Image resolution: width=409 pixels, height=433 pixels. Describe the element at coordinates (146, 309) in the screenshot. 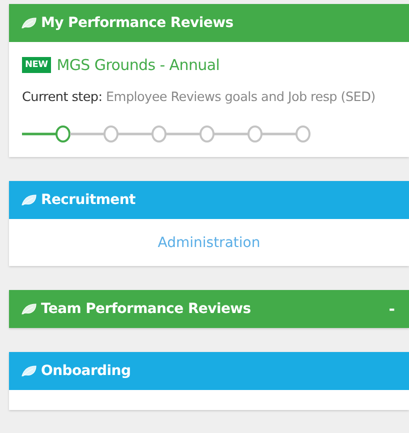

I see `panel-title: Team Performance Reviews` at that location.